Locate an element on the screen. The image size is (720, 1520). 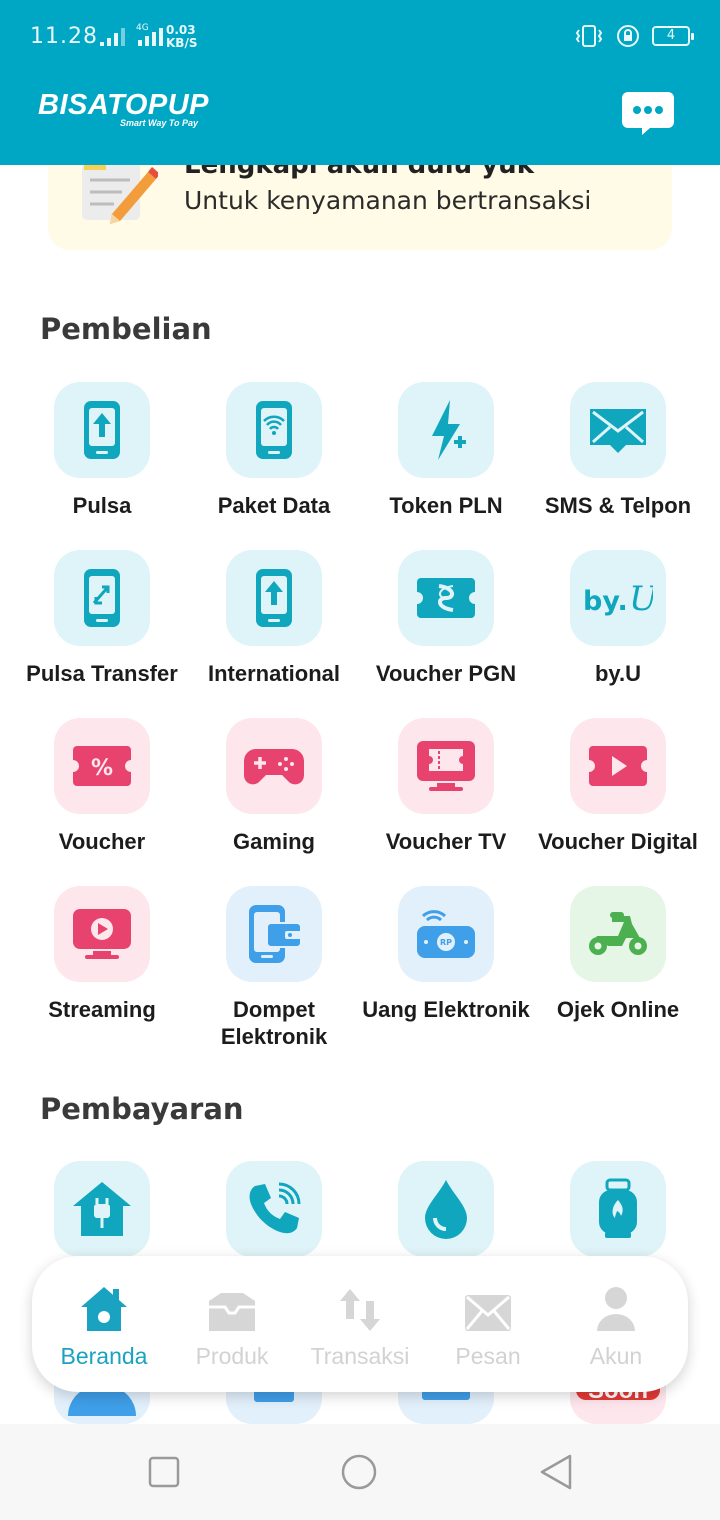
menu-item-voucher: % Voucher is located at coordinates (102, 786).